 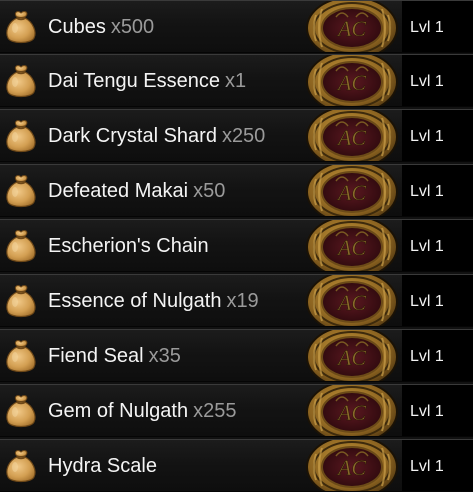 I want to click on item-name: Escherion's Chain, so click(x=128, y=246).